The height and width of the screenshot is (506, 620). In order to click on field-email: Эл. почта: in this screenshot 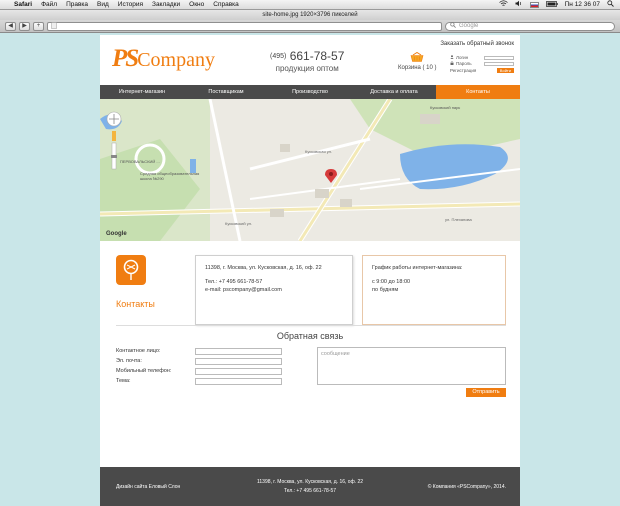, I will do `click(201, 361)`.